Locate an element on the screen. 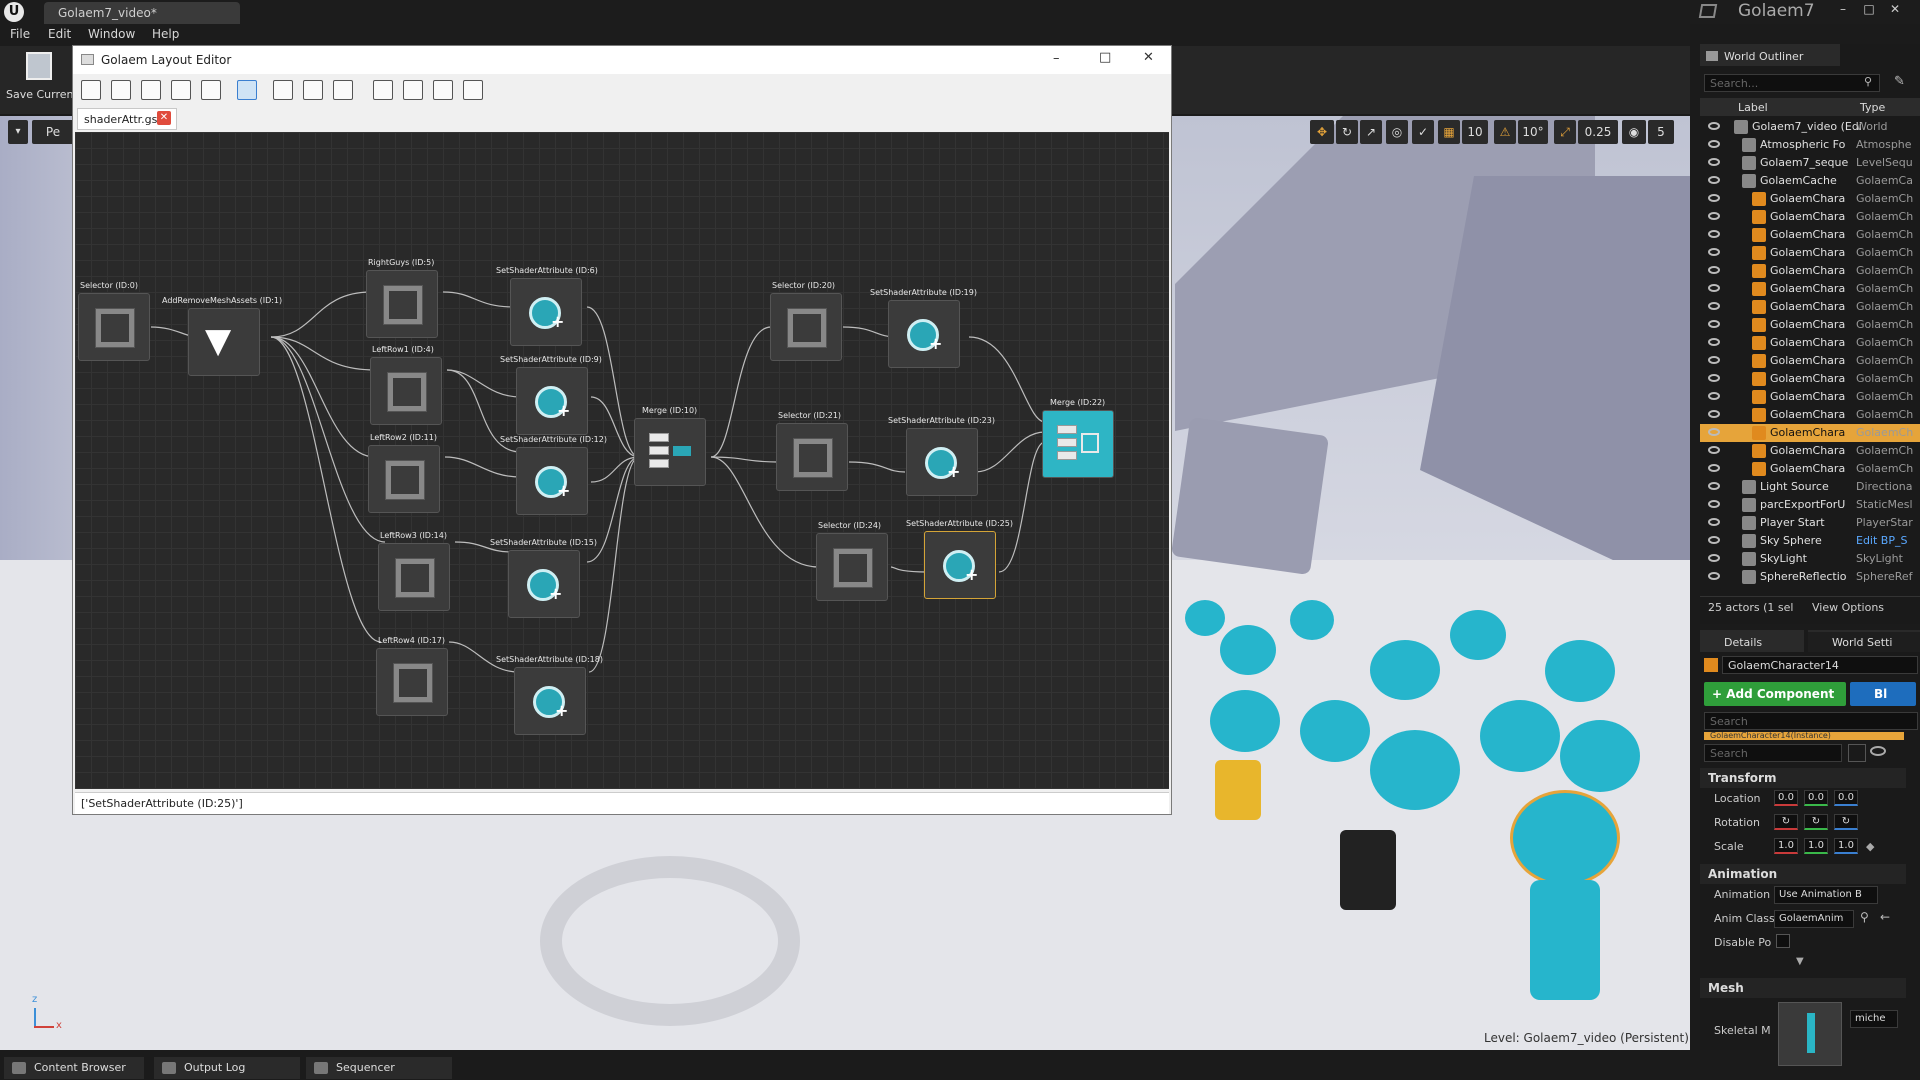 Image resolution: width=1920 pixels, height=1080 pixels. scale-label: Scale is located at coordinates (1729, 846).